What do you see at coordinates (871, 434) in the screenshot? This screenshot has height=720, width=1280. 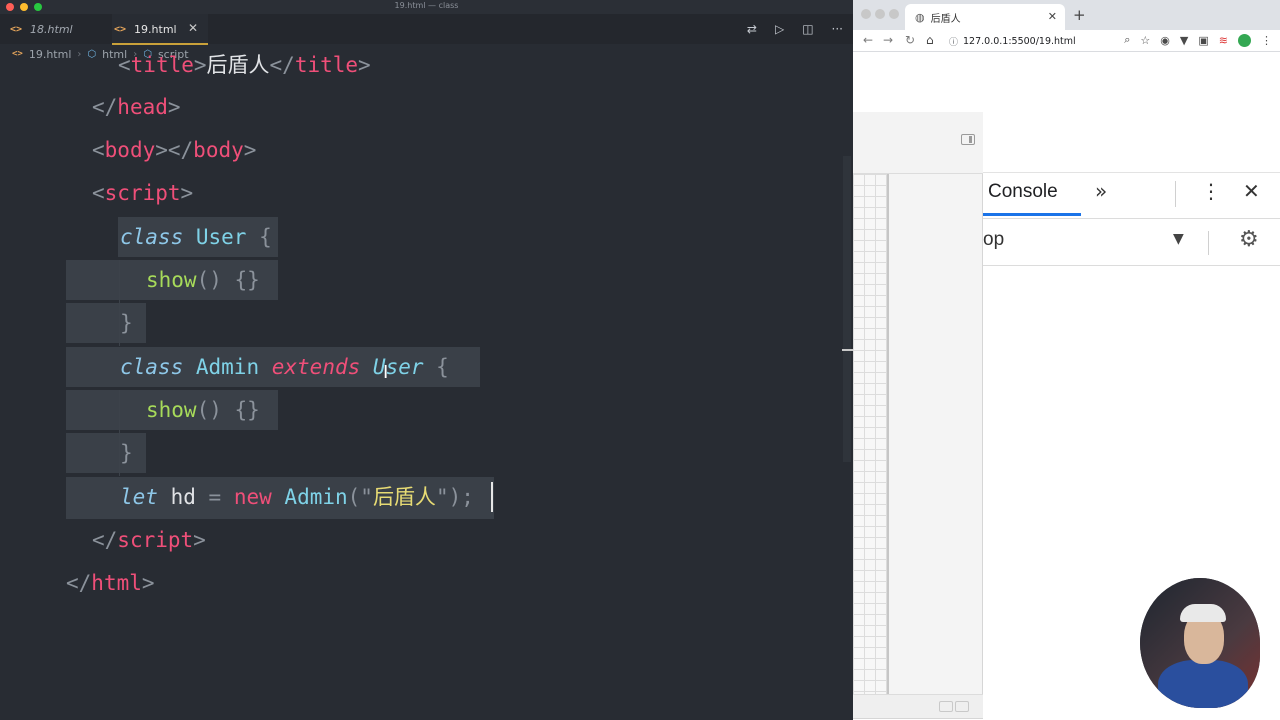 I see `layout-grid-overlay` at bounding box center [871, 434].